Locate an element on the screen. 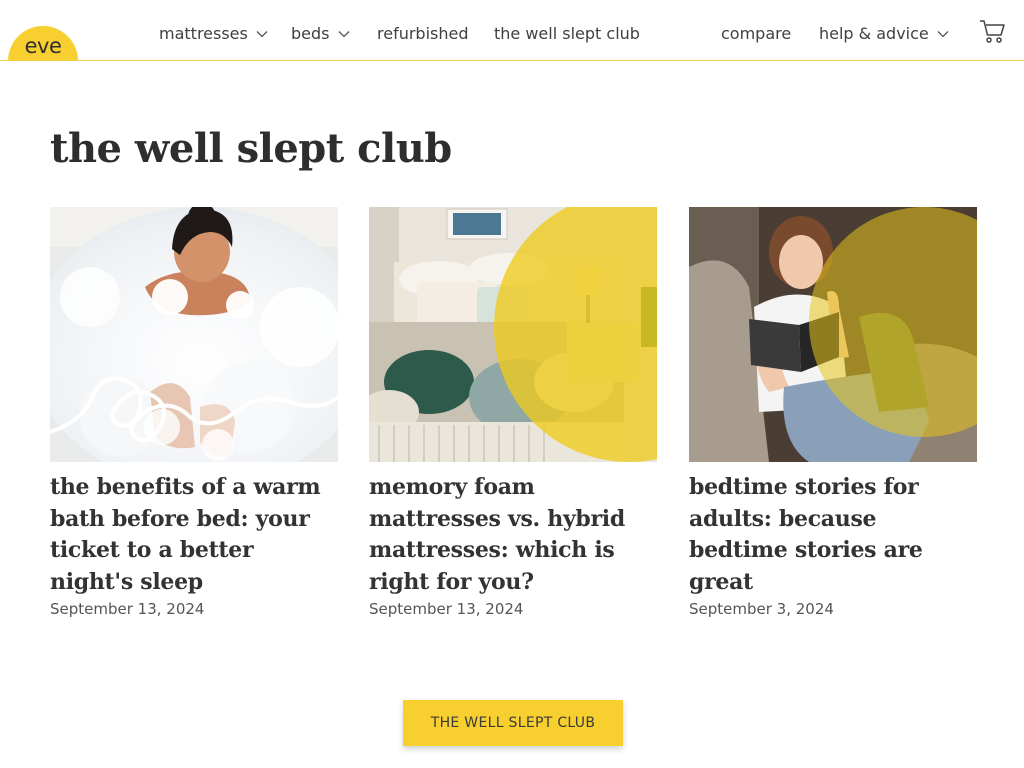 This screenshot has height=768, width=1024. nav-item-well-slept-club: the well slept club is located at coordinates (567, 33).